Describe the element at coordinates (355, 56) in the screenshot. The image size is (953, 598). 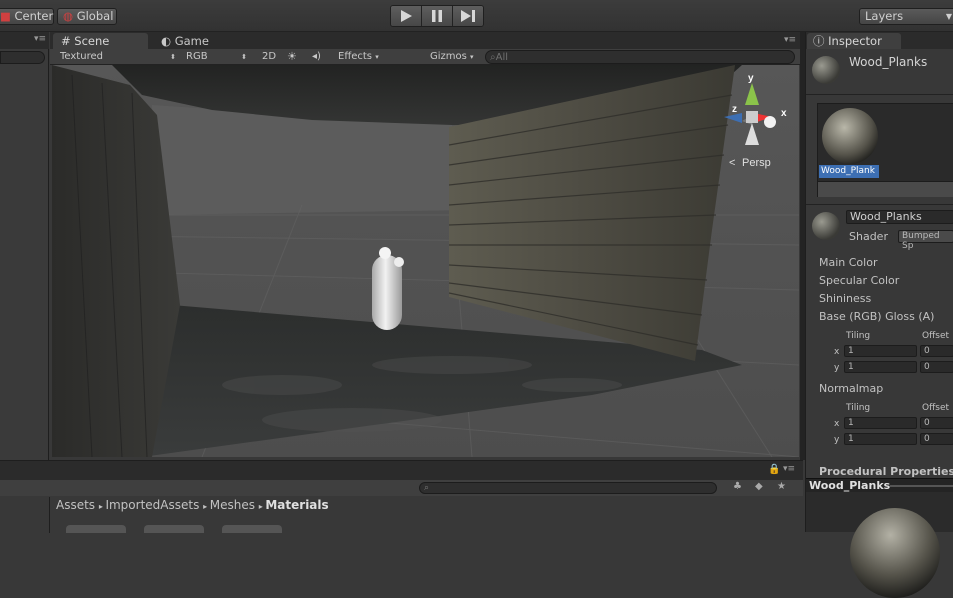
I see `effects-label: Effects` at that location.